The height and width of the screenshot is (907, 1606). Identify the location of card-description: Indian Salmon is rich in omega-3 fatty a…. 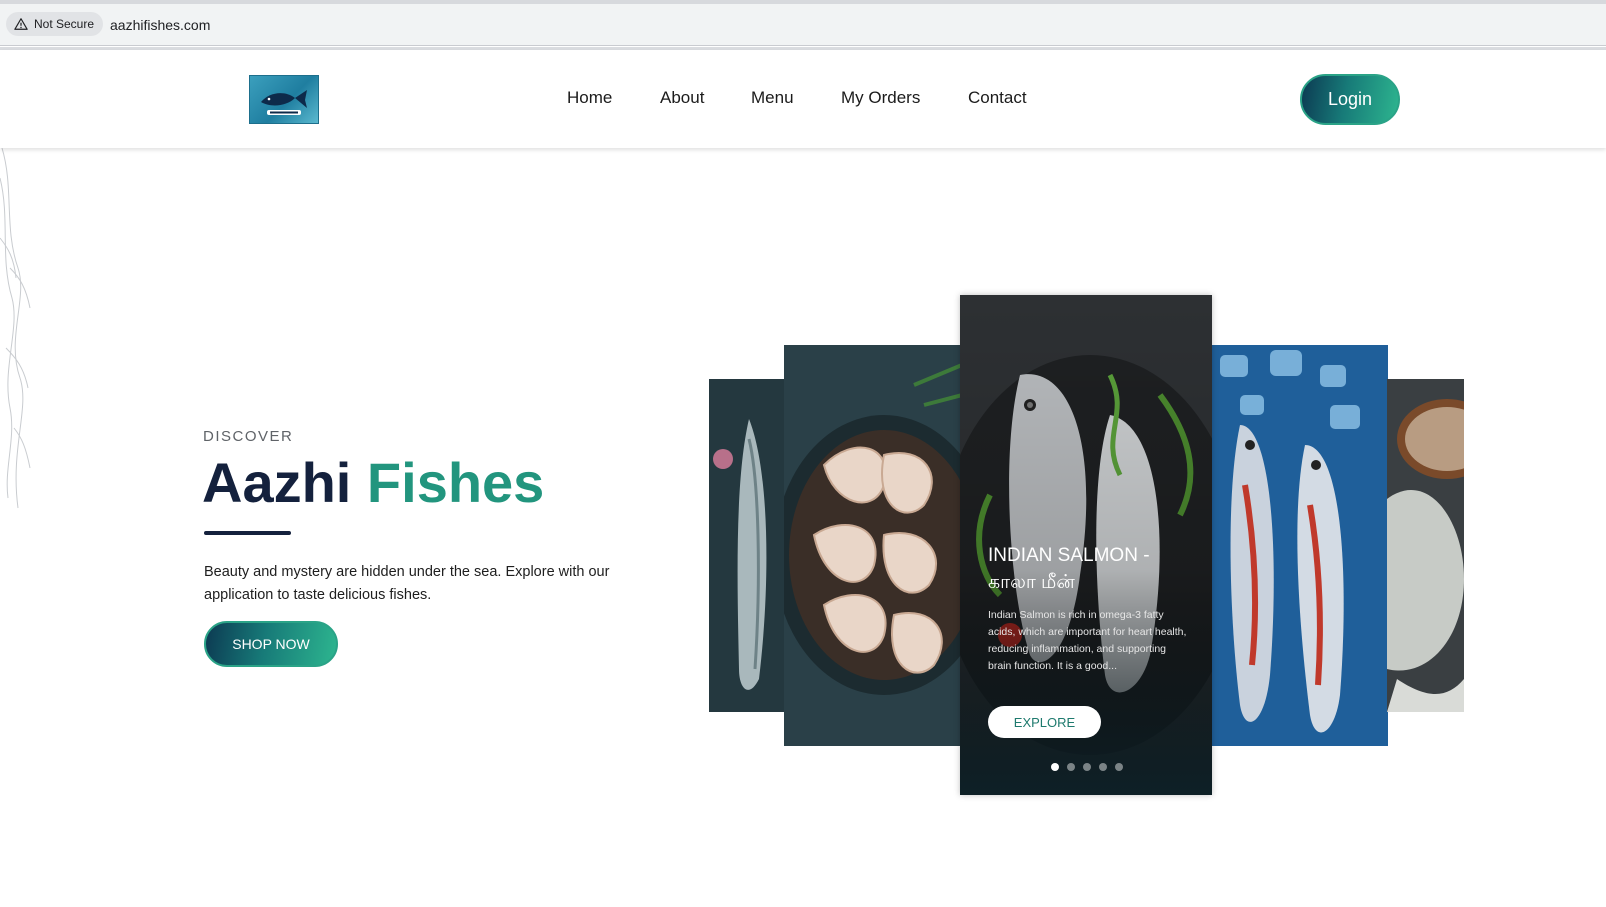
(1087, 640).